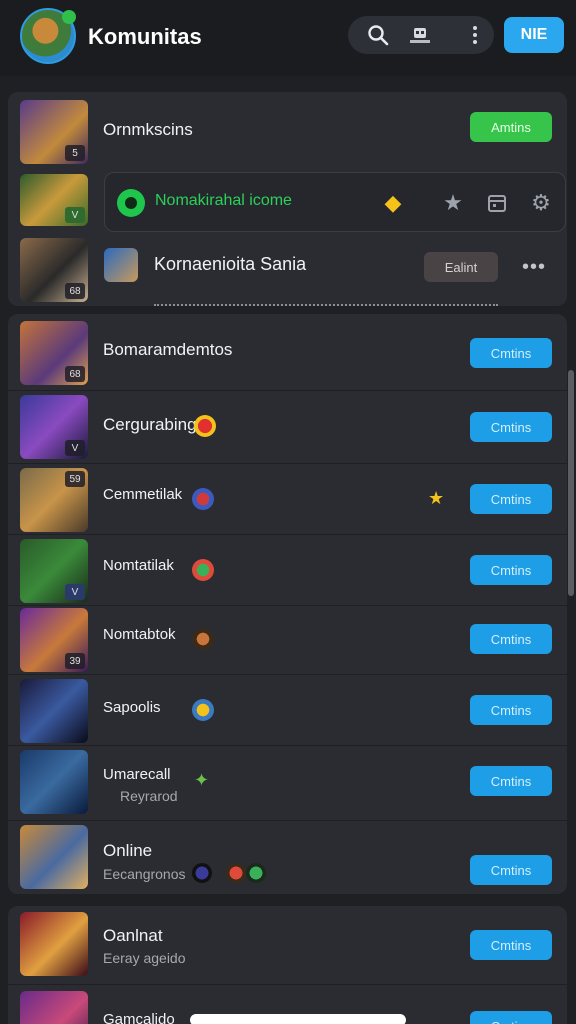 The height and width of the screenshot is (1024, 576). Describe the element at coordinates (287, 640) in the screenshot. I see `list-item: 39 Nomtabtok Cmtins` at that location.